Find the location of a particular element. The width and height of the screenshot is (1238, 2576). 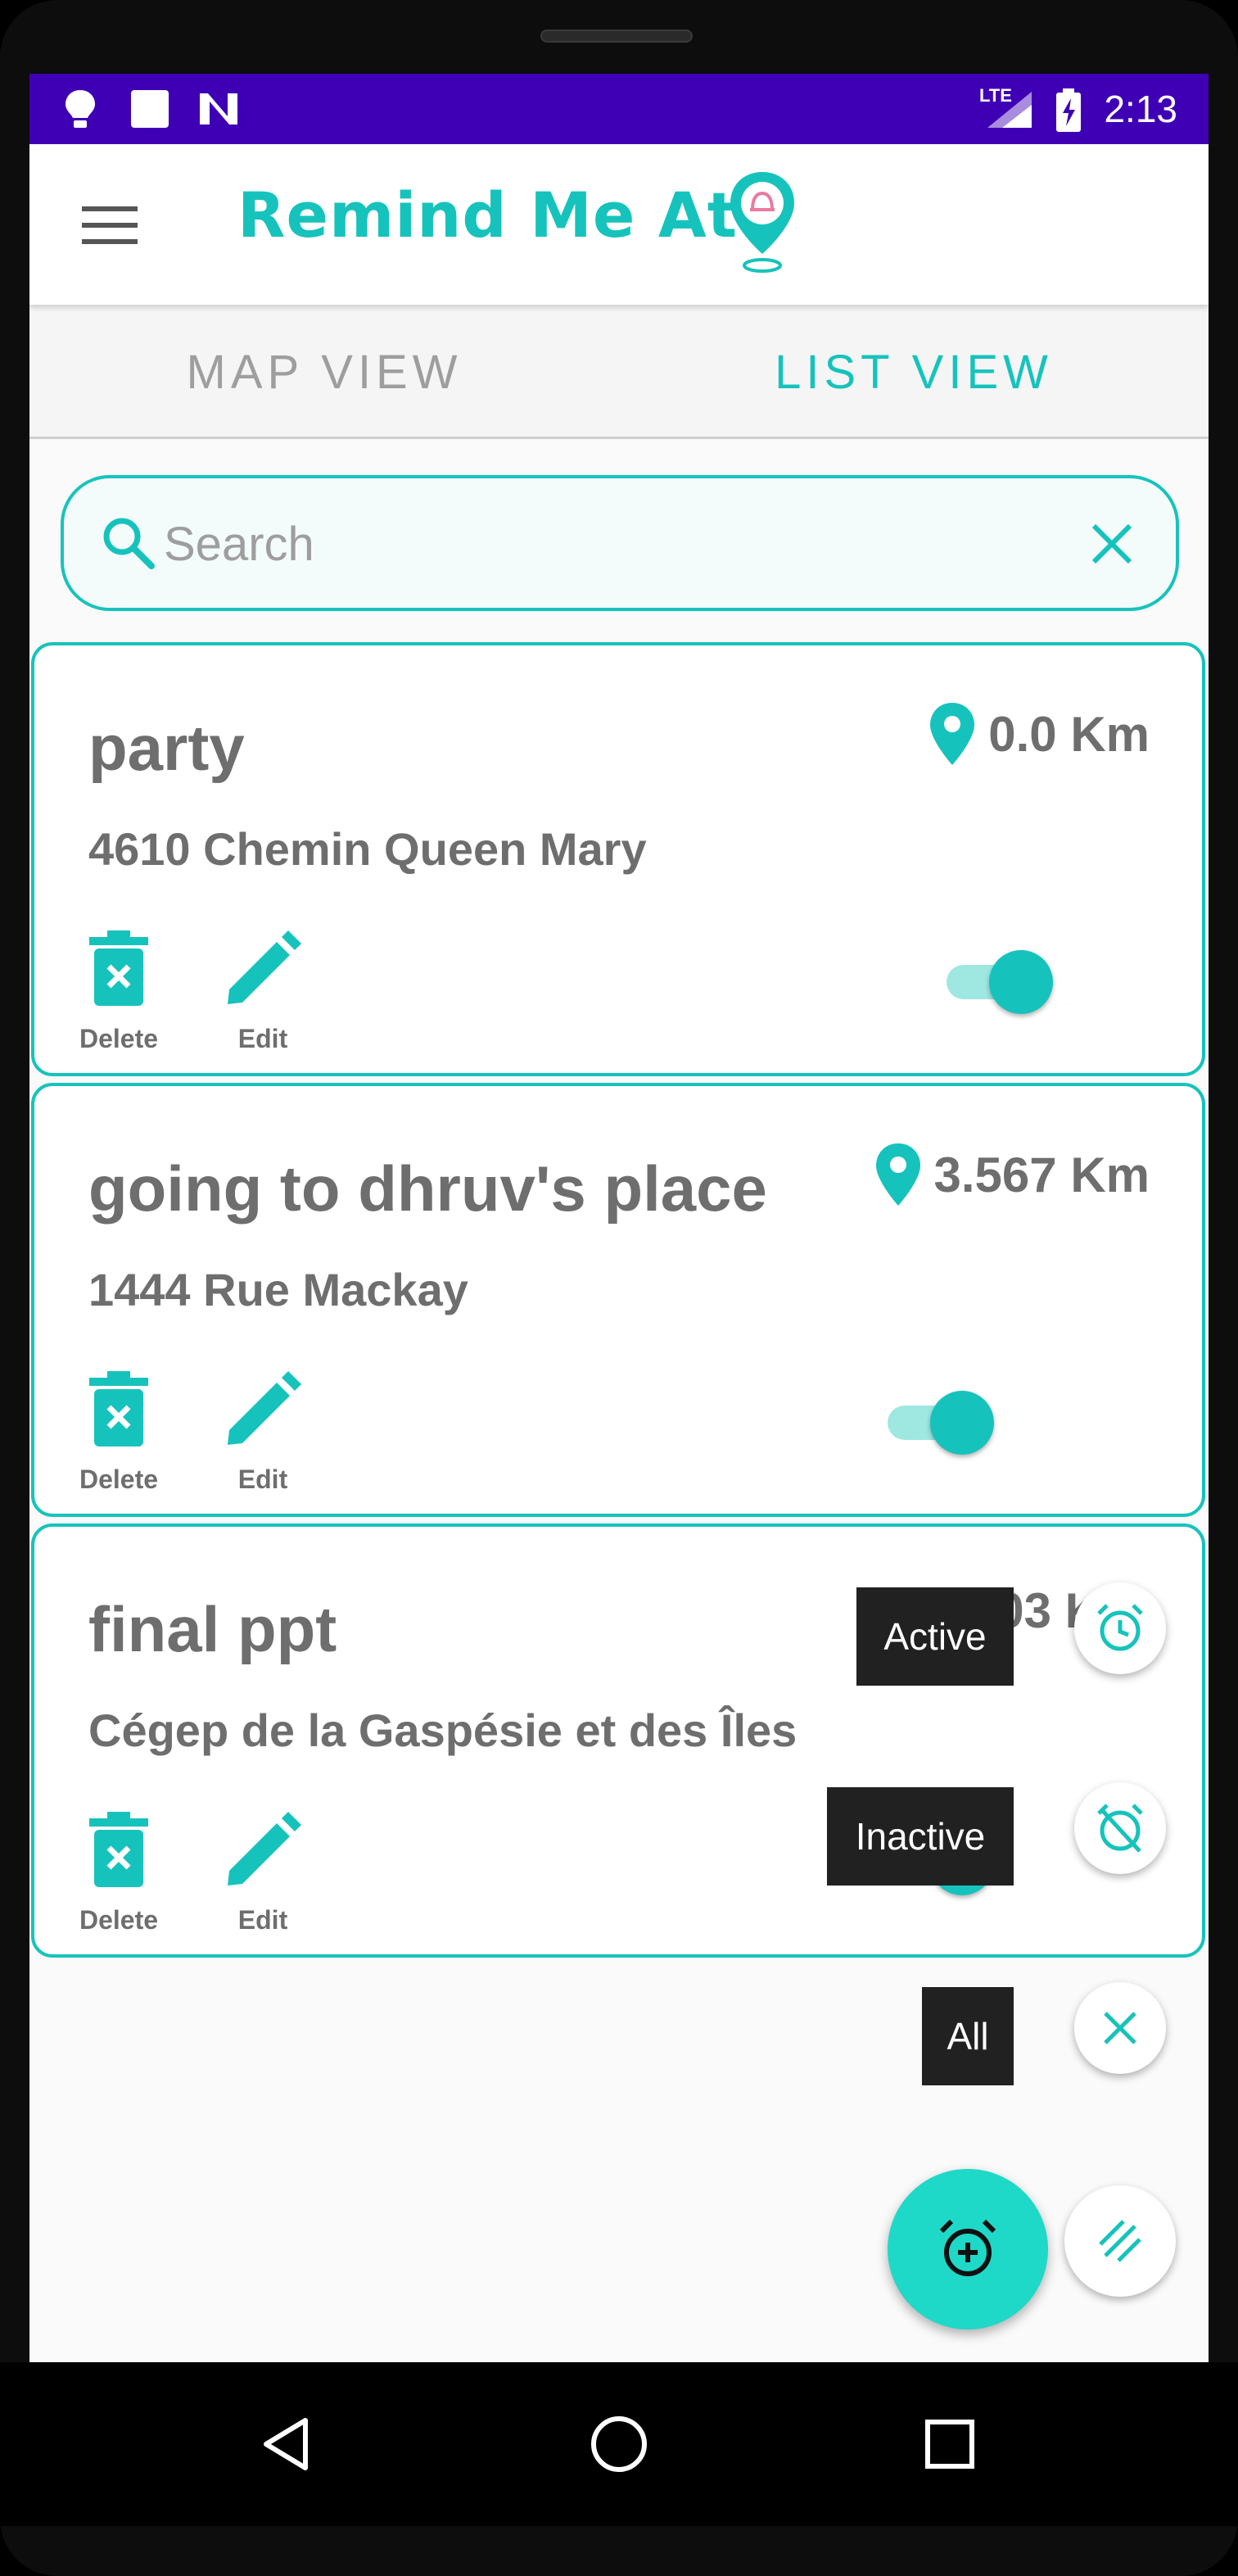

back-triangle-icon is located at coordinates (286, 2444).